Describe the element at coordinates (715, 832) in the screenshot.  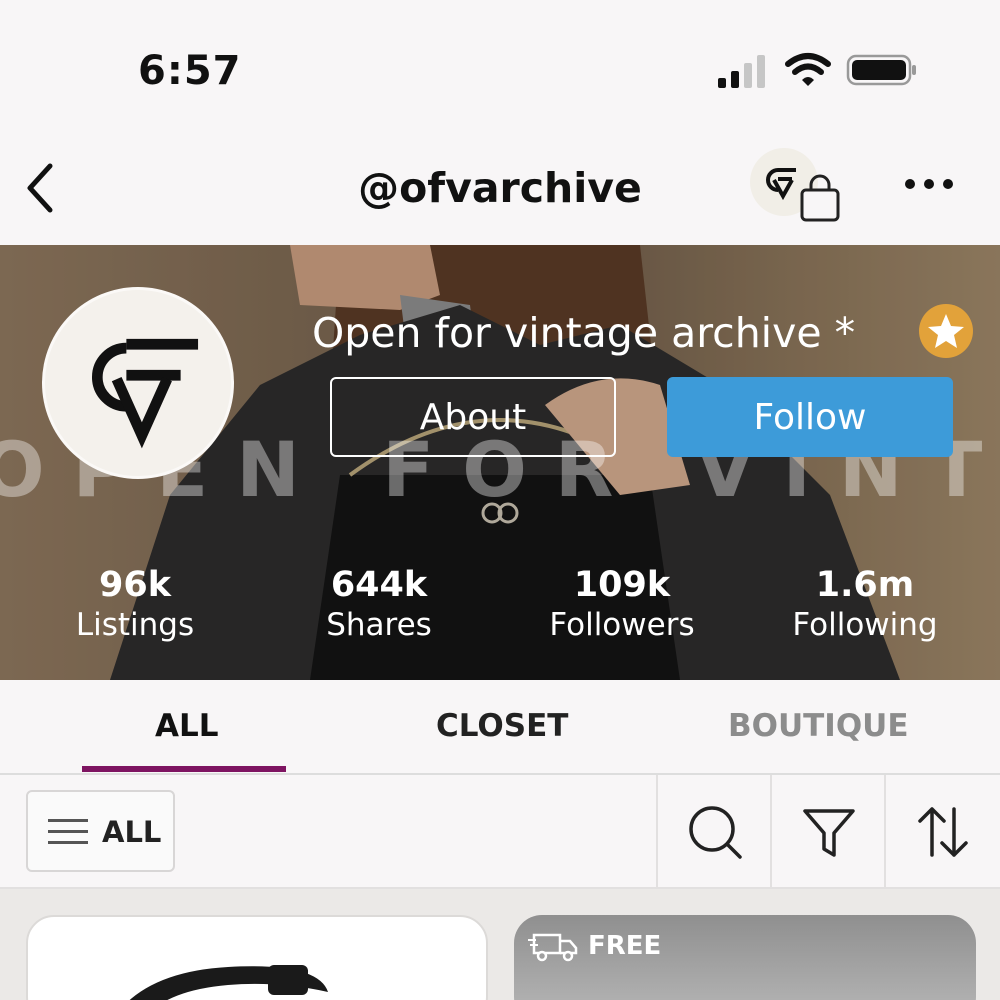
I see `search-icon` at that location.